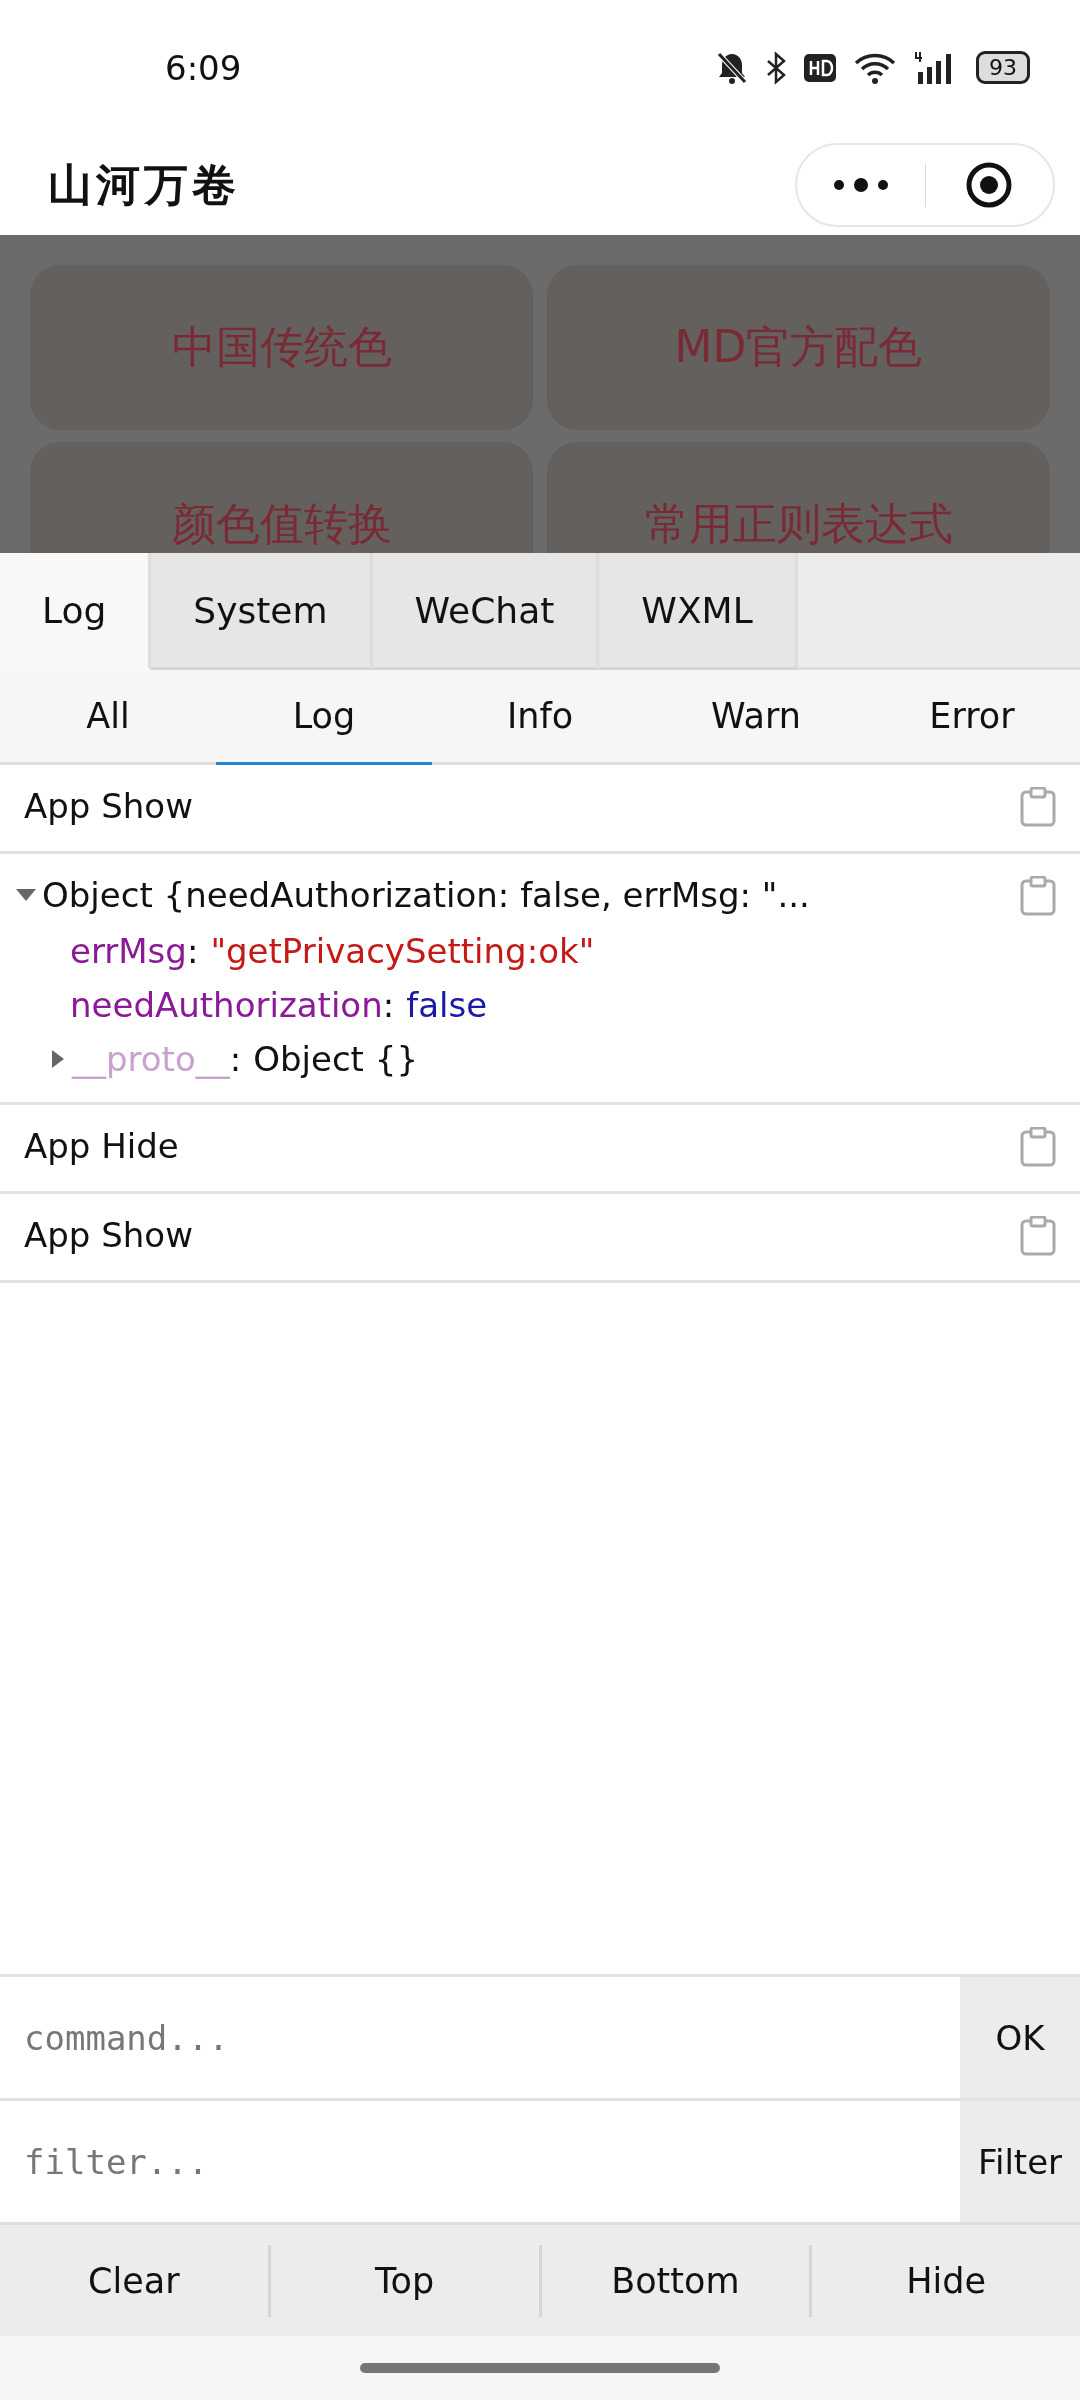 This screenshot has height=2400, width=1080. Describe the element at coordinates (204, 67) in the screenshot. I see `status-time: 6:09` at that location.